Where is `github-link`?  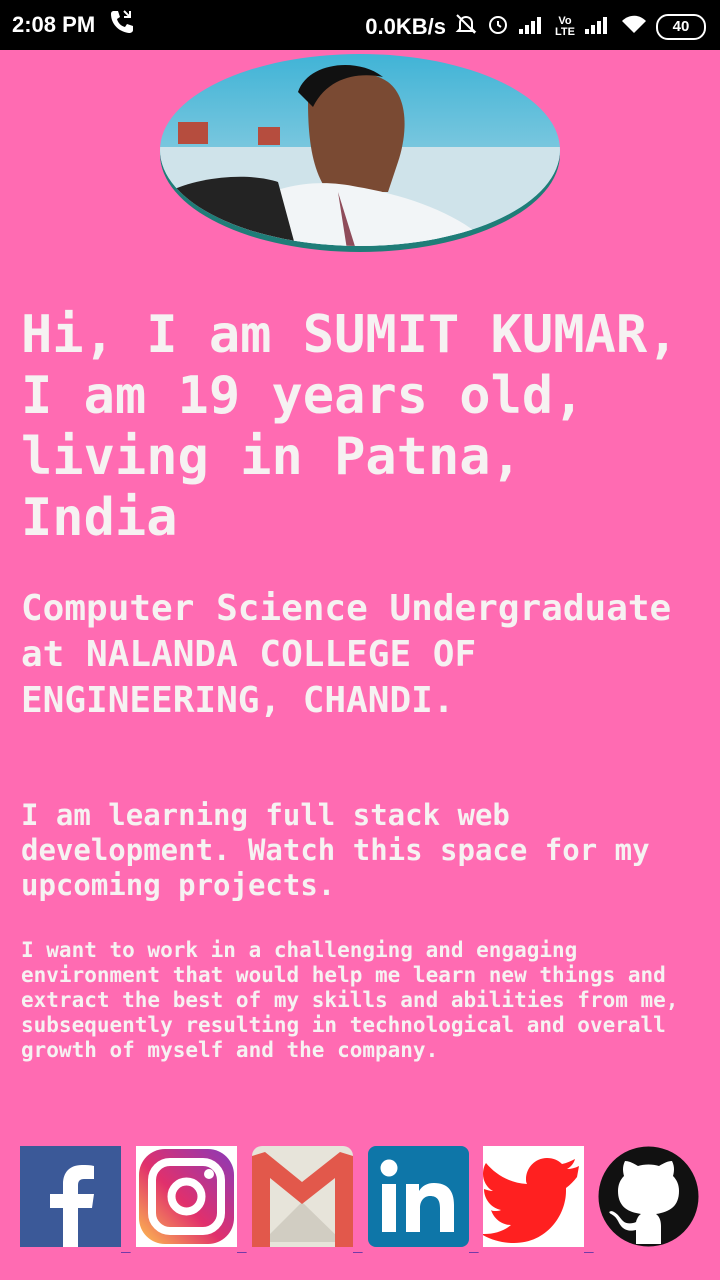 github-link is located at coordinates (648, 1196).